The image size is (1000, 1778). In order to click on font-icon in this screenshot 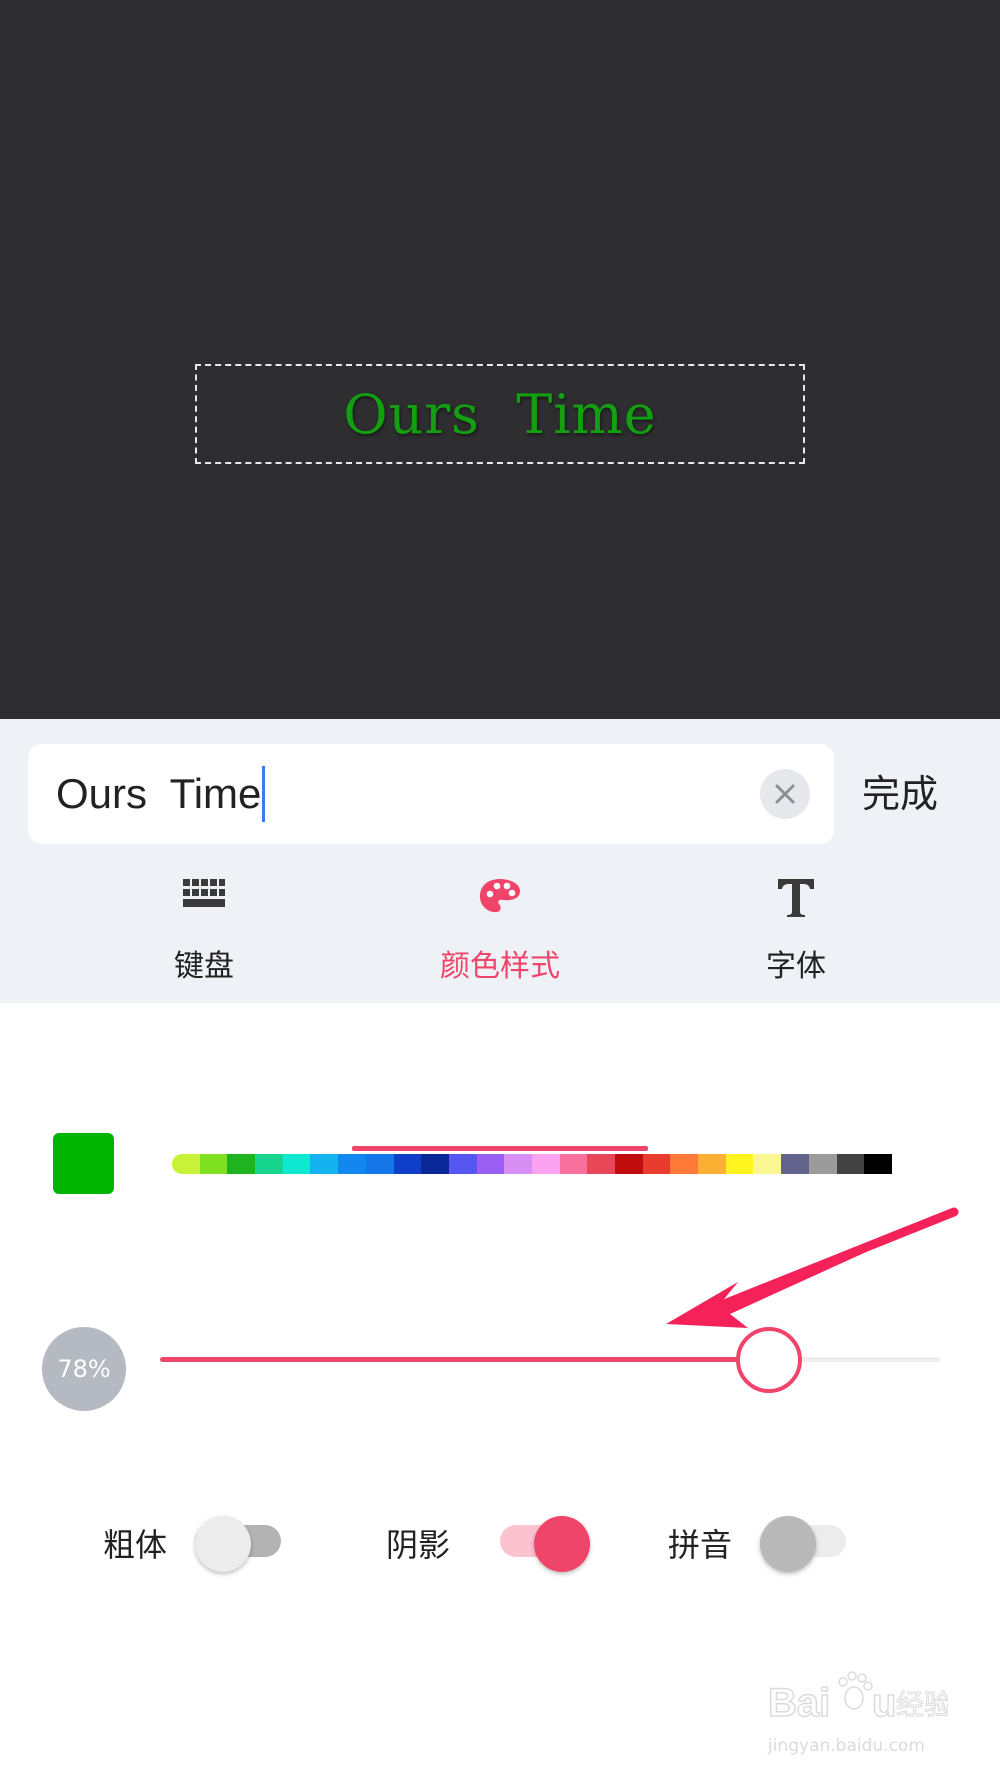, I will do `click(796, 898)`.